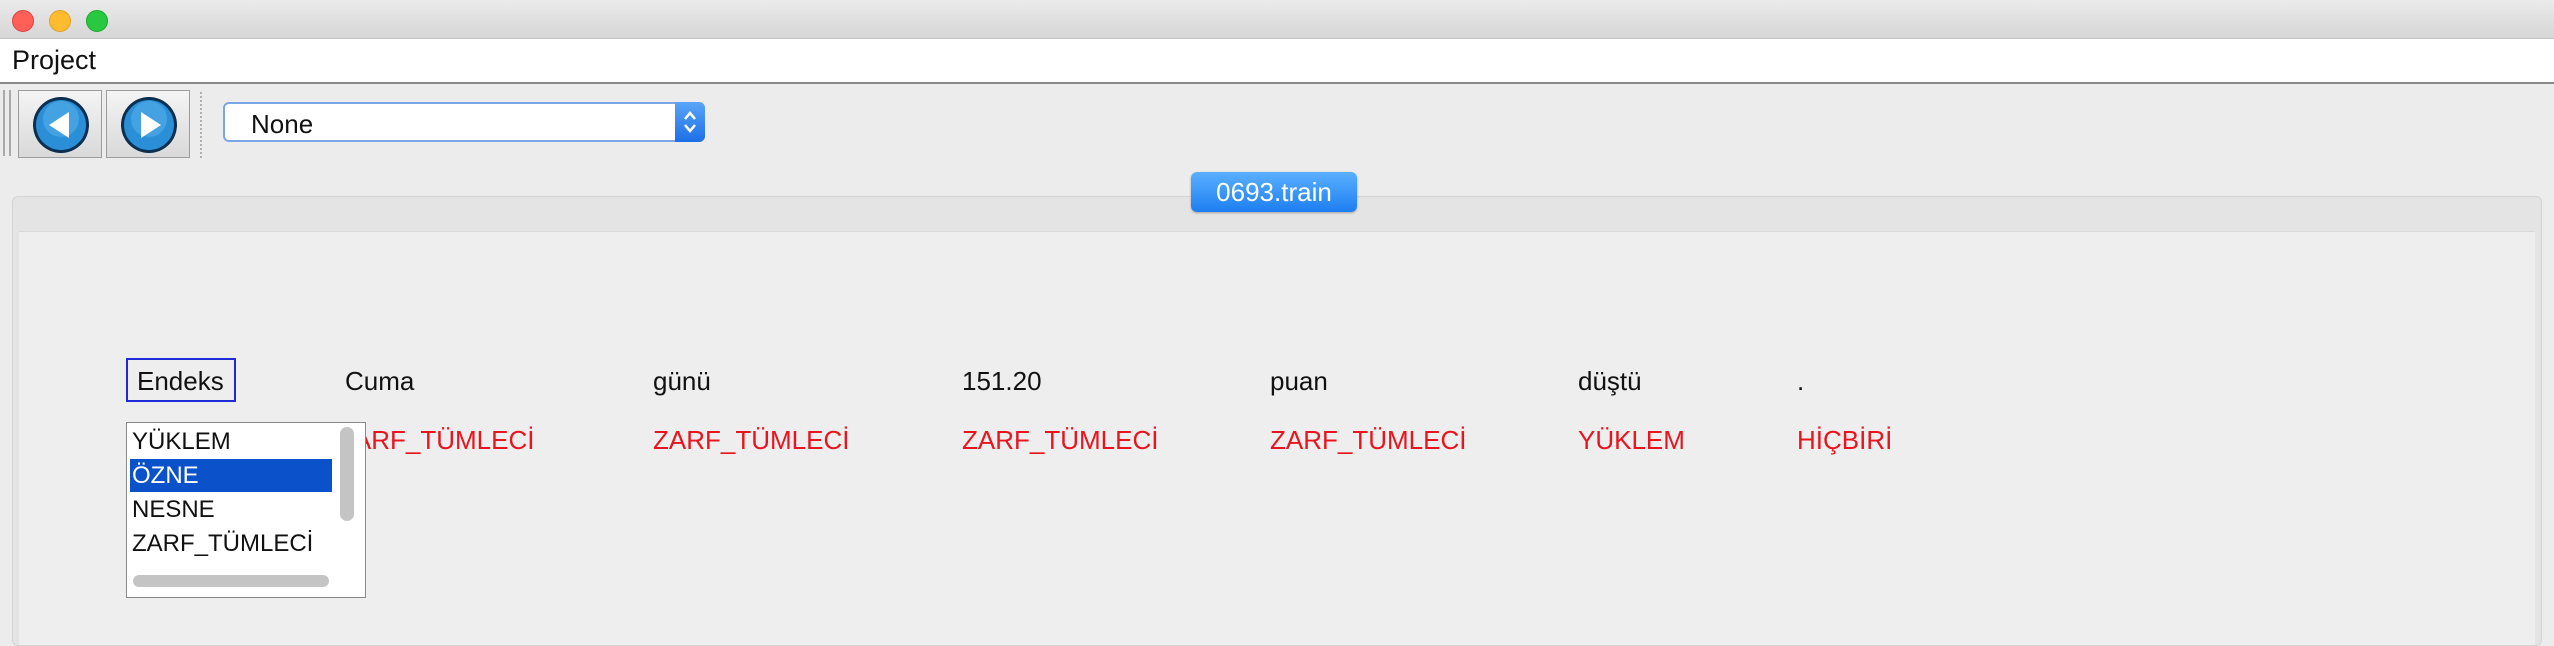  What do you see at coordinates (23, 21) in the screenshot?
I see `close-window-button` at bounding box center [23, 21].